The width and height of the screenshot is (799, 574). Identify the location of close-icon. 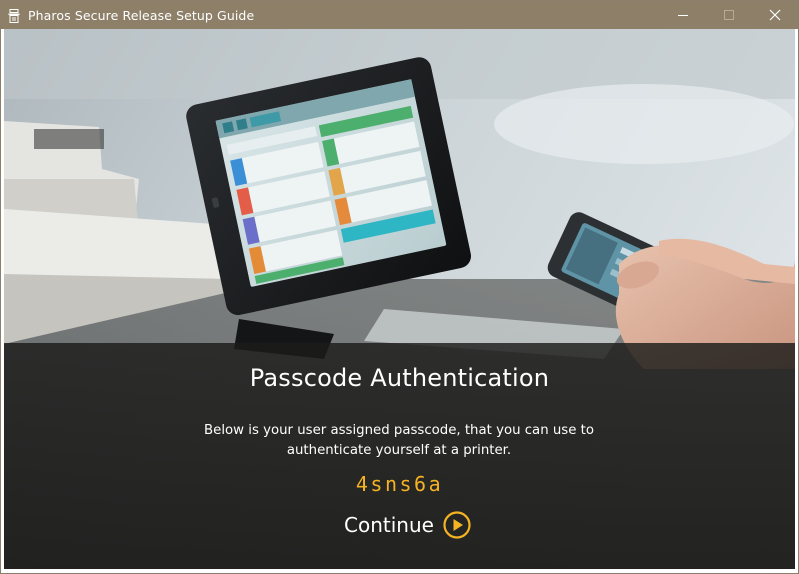
(775, 15).